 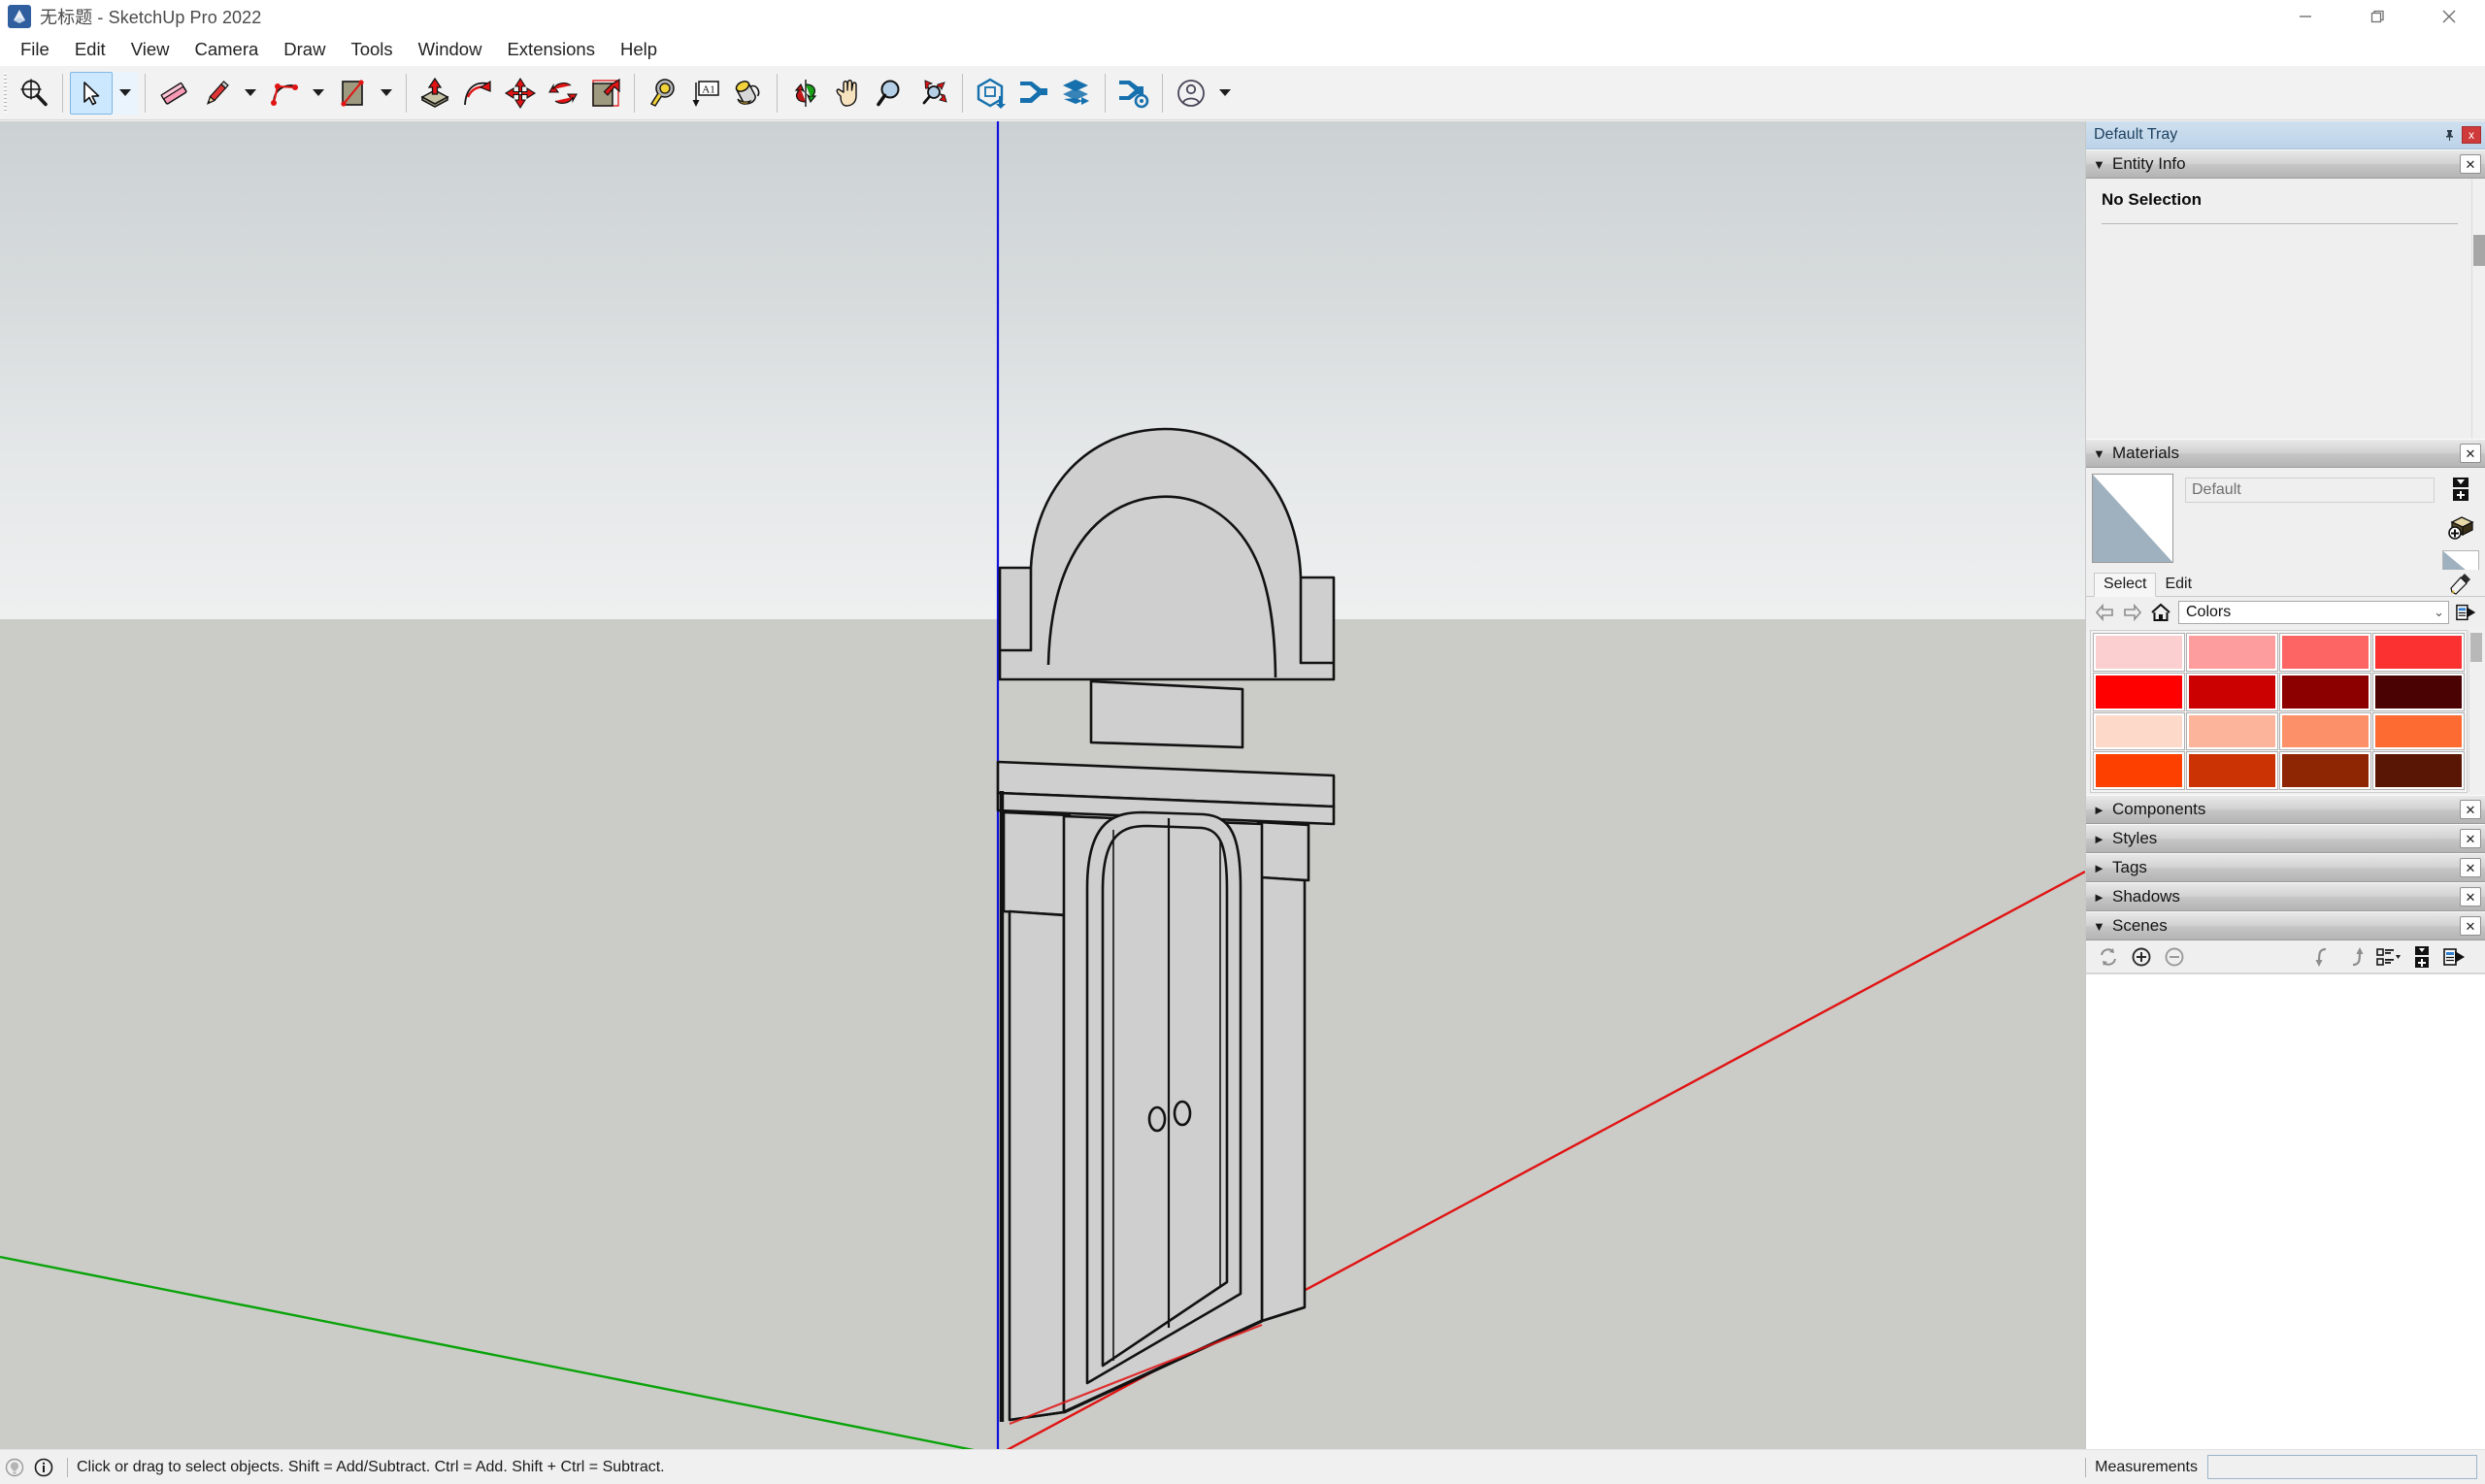 What do you see at coordinates (435, 93) in the screenshot?
I see `push-pull-tool` at bounding box center [435, 93].